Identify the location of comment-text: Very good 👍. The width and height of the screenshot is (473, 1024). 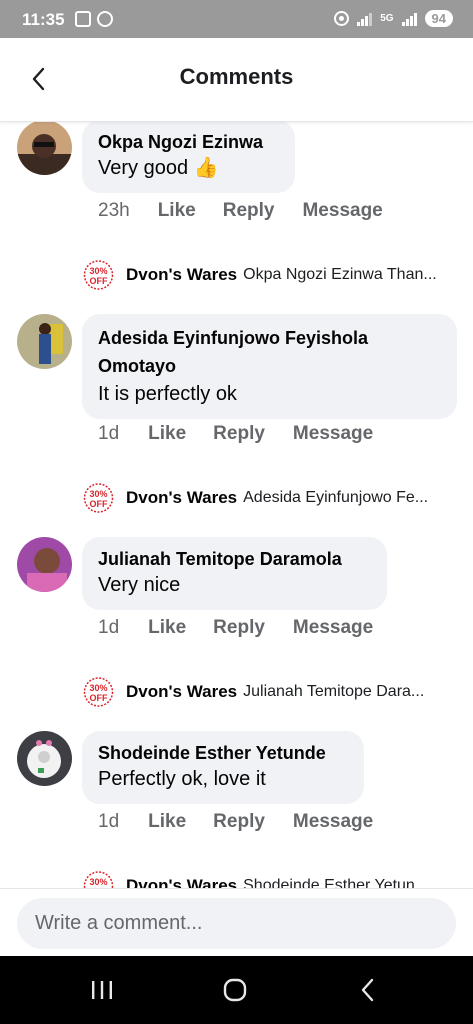
(158, 168).